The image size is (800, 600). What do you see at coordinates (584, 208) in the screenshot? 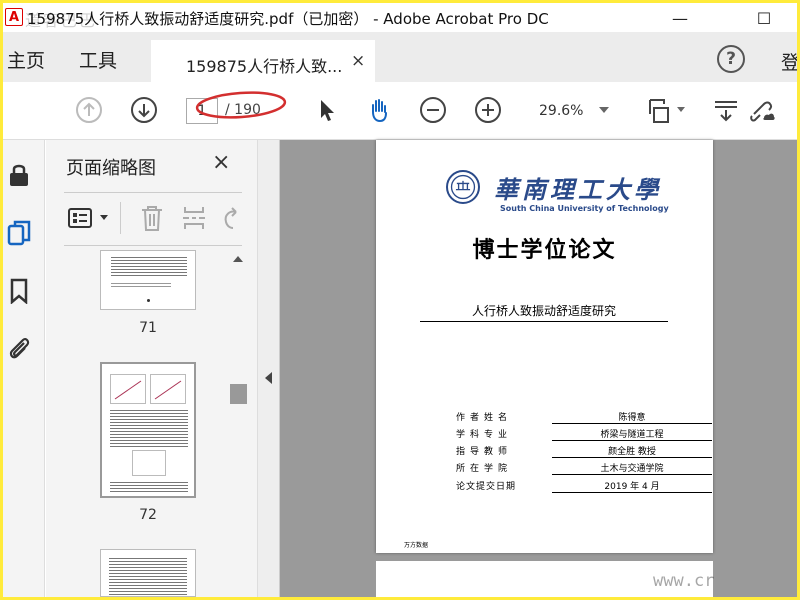
I see `university-name-en: South China University of Technology` at bounding box center [584, 208].